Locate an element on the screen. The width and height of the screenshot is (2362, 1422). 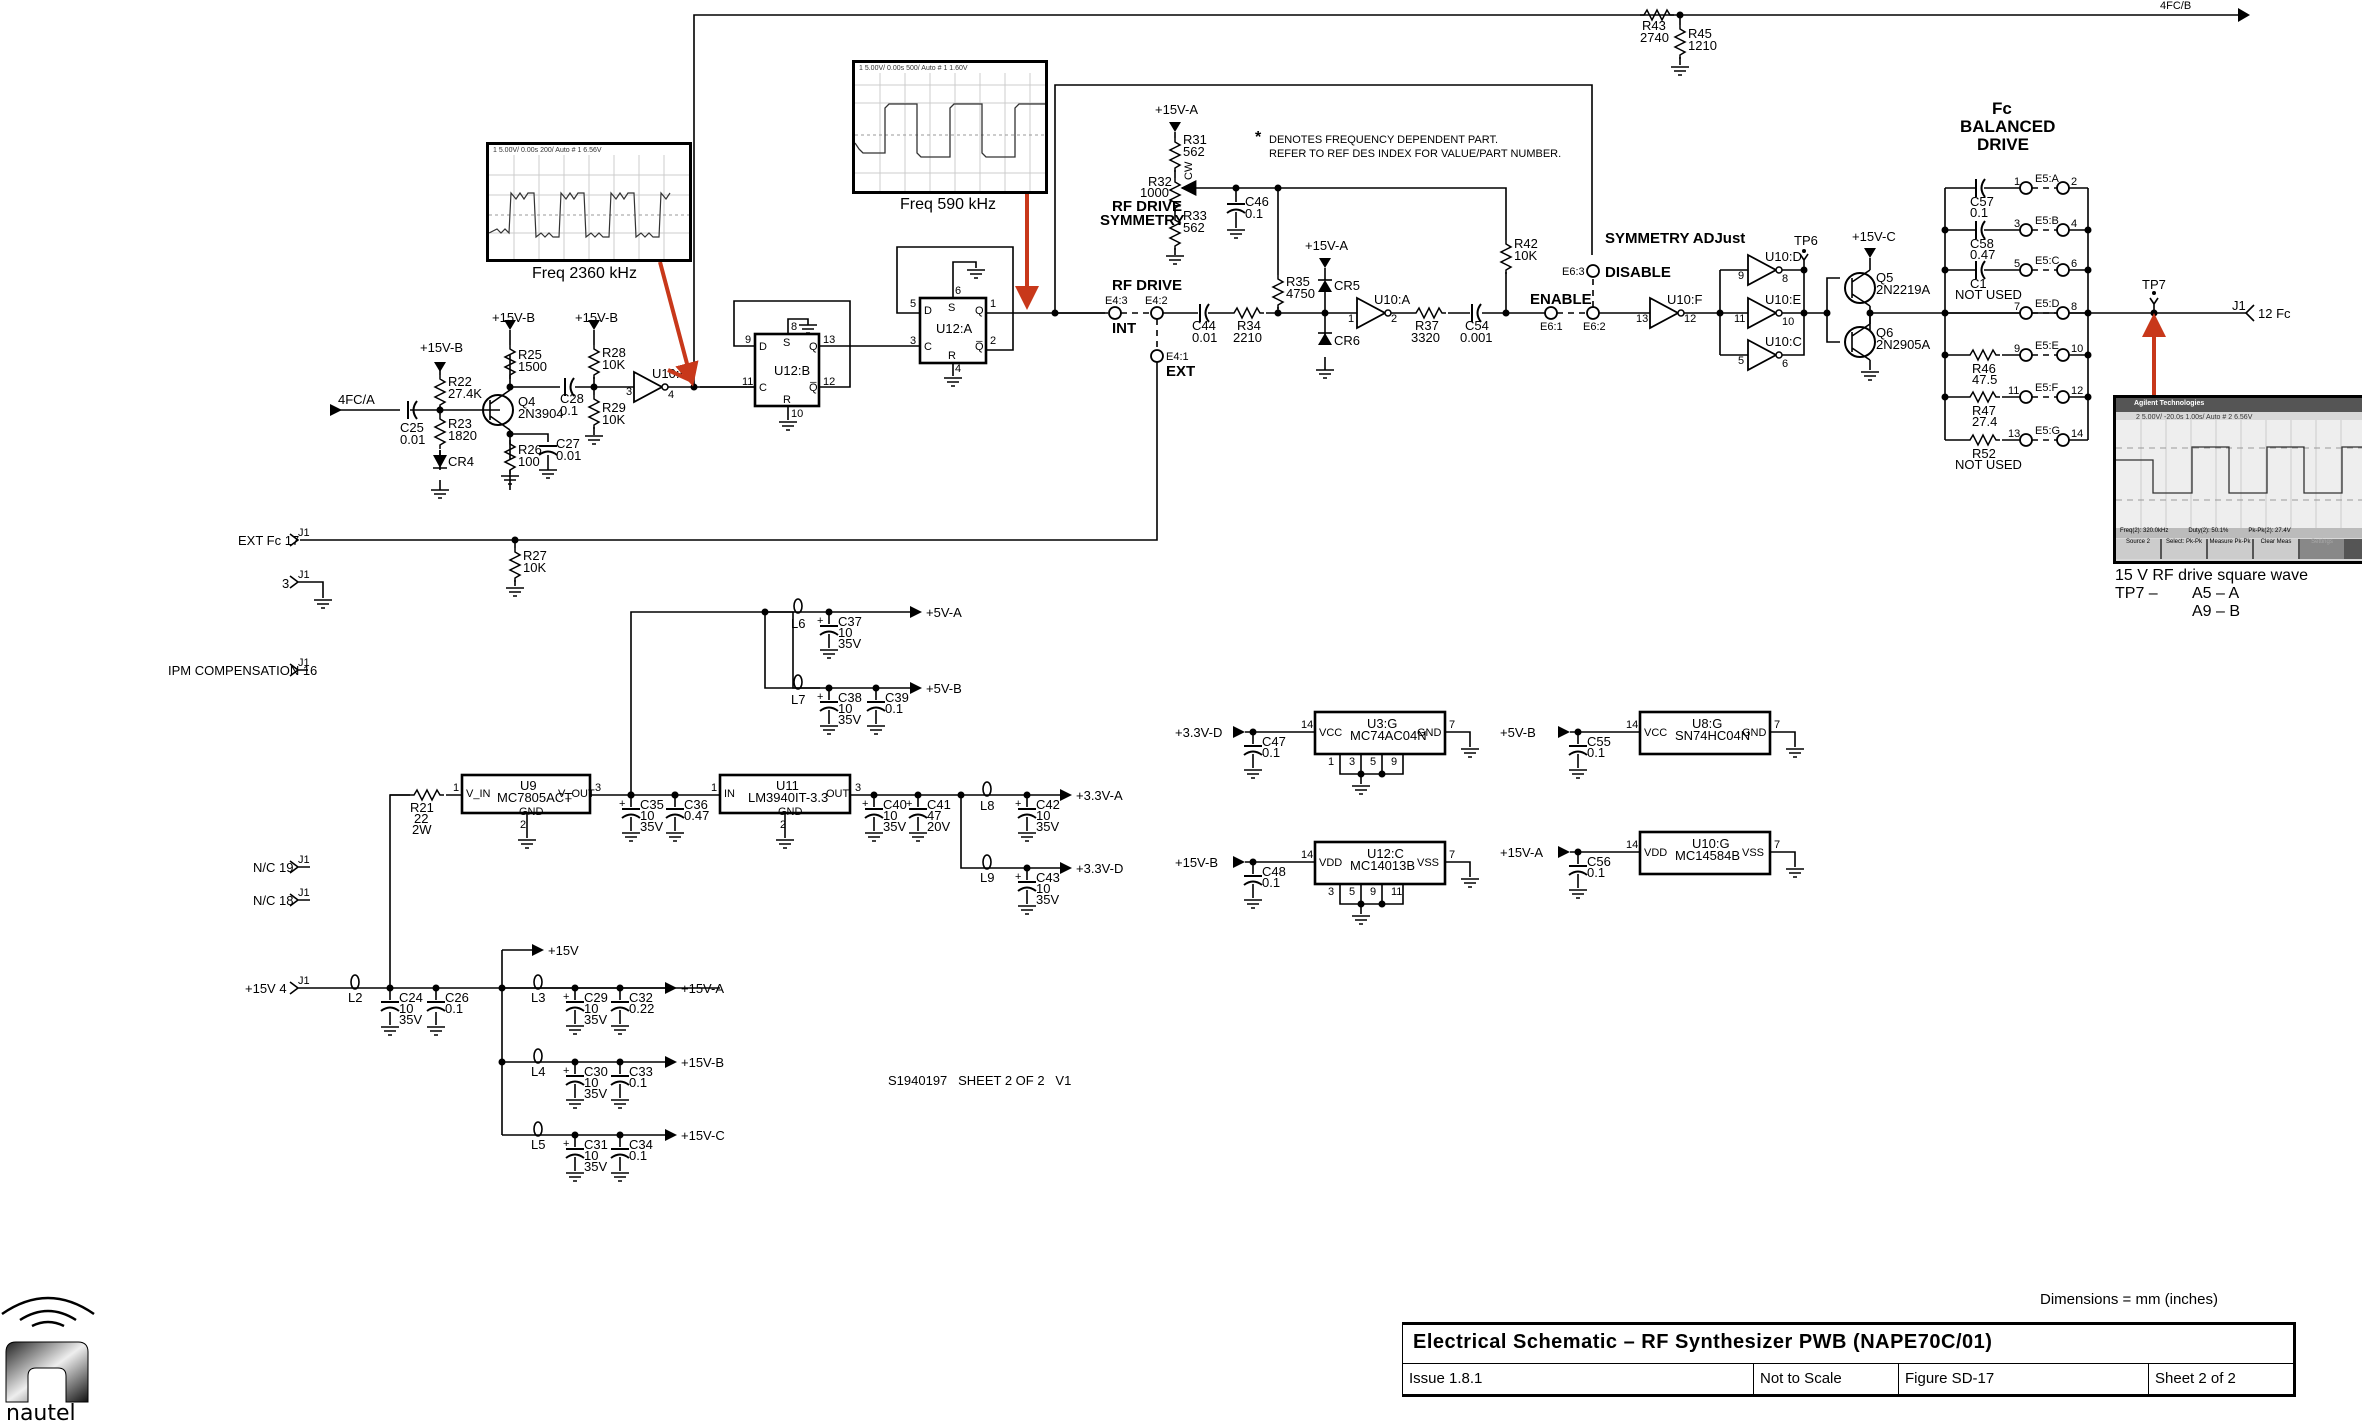
res-val: 47.5 is located at coordinates (1984, 379).